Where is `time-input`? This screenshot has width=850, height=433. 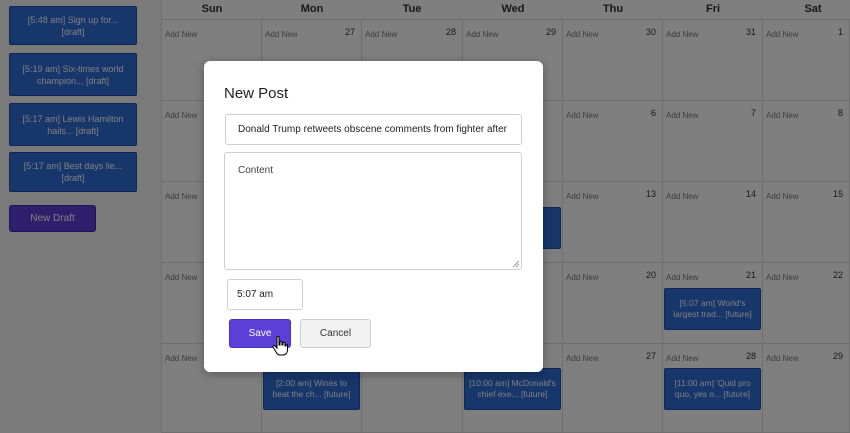
time-input is located at coordinates (265, 294).